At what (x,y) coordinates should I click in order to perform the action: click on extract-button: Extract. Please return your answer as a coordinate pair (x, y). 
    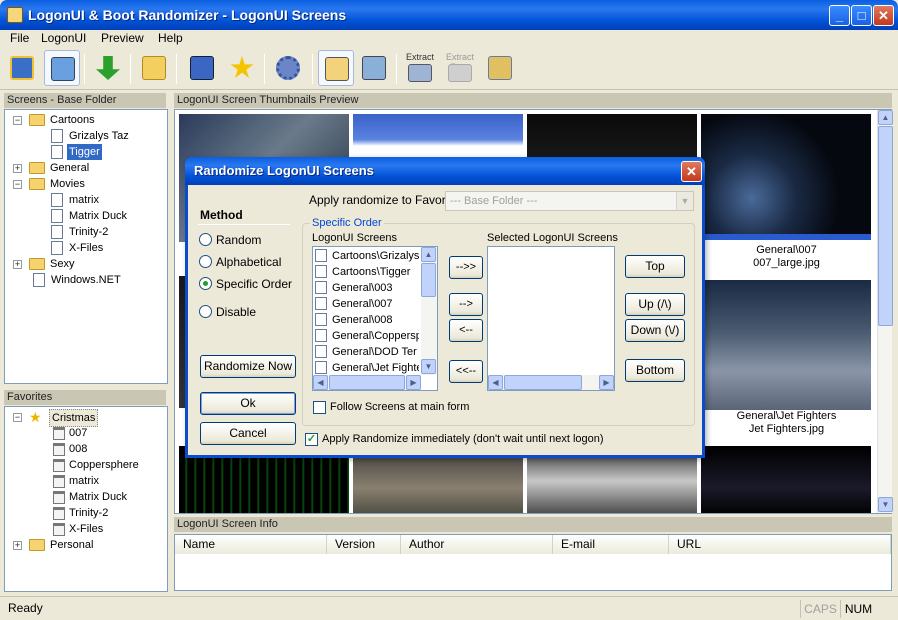
    Looking at the image, I should click on (420, 68).